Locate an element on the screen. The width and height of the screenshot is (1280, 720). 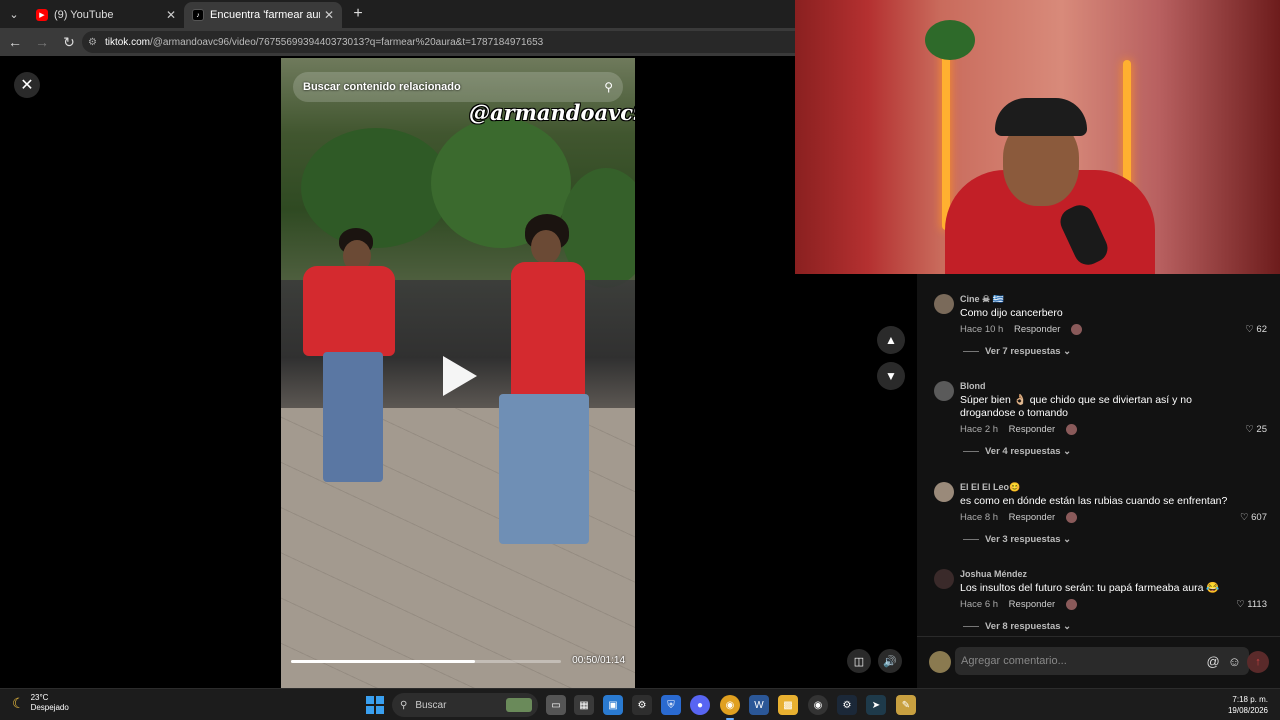
like-button: ♡ 1113 is located at coordinates (1251, 604).